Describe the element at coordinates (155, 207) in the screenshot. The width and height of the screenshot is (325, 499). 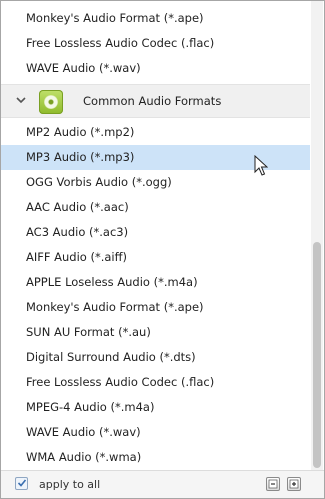
I see `format-item-aac: AAC Audio (*.aac)` at that location.